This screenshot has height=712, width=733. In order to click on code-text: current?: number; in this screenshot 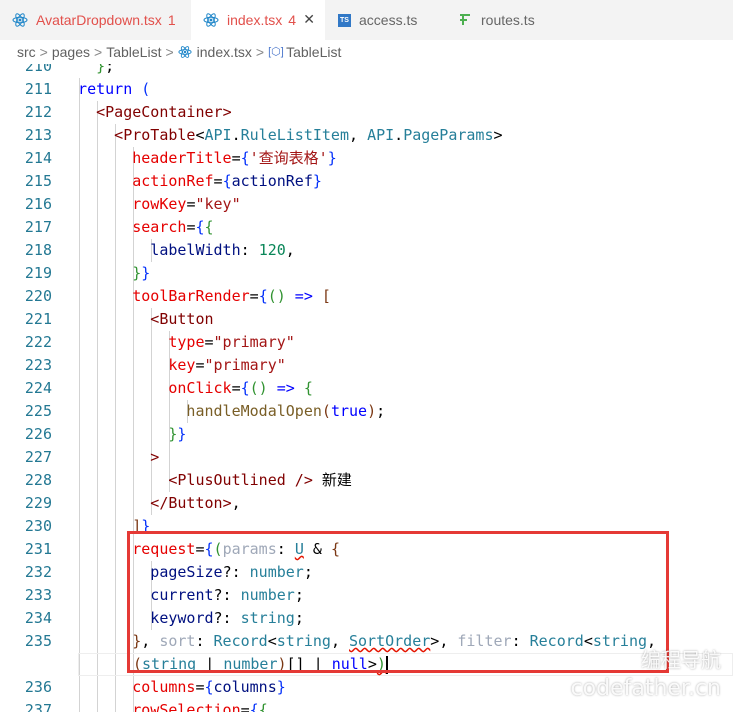, I will do `click(182, 595)`.